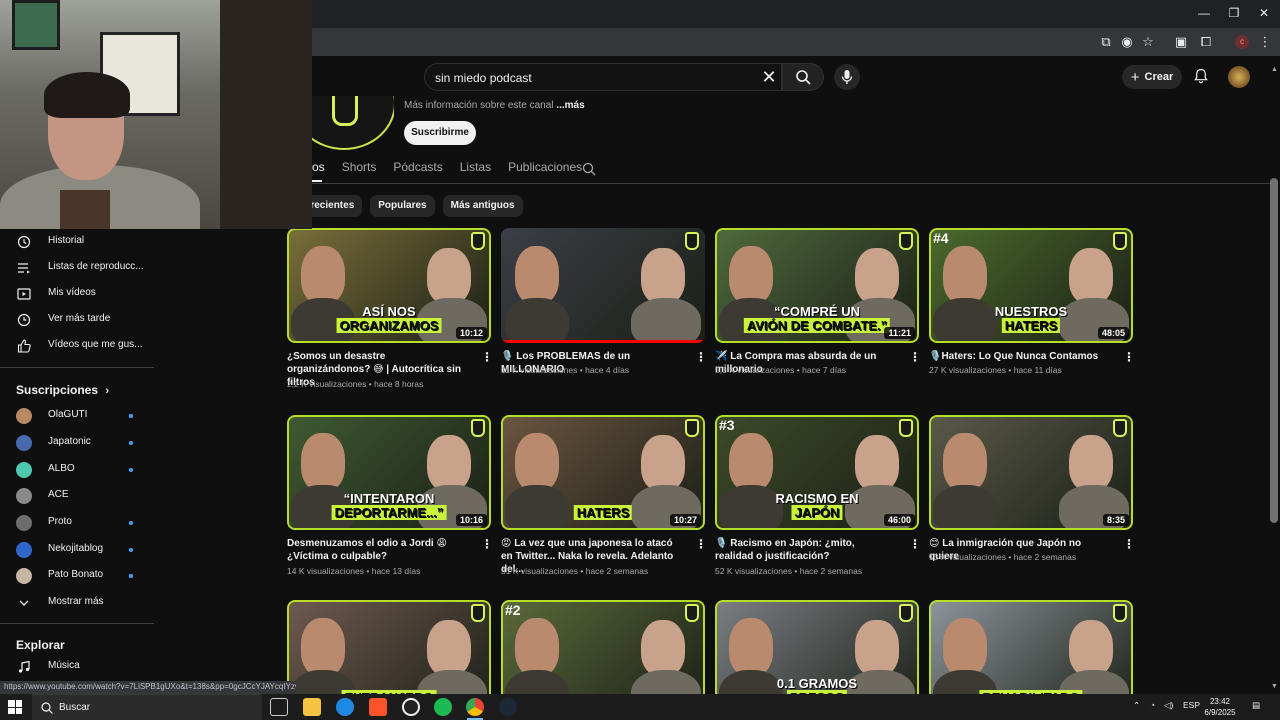 This screenshot has width=1280, height=720. What do you see at coordinates (443, 707) in the screenshot?
I see `spotify-icon` at bounding box center [443, 707].